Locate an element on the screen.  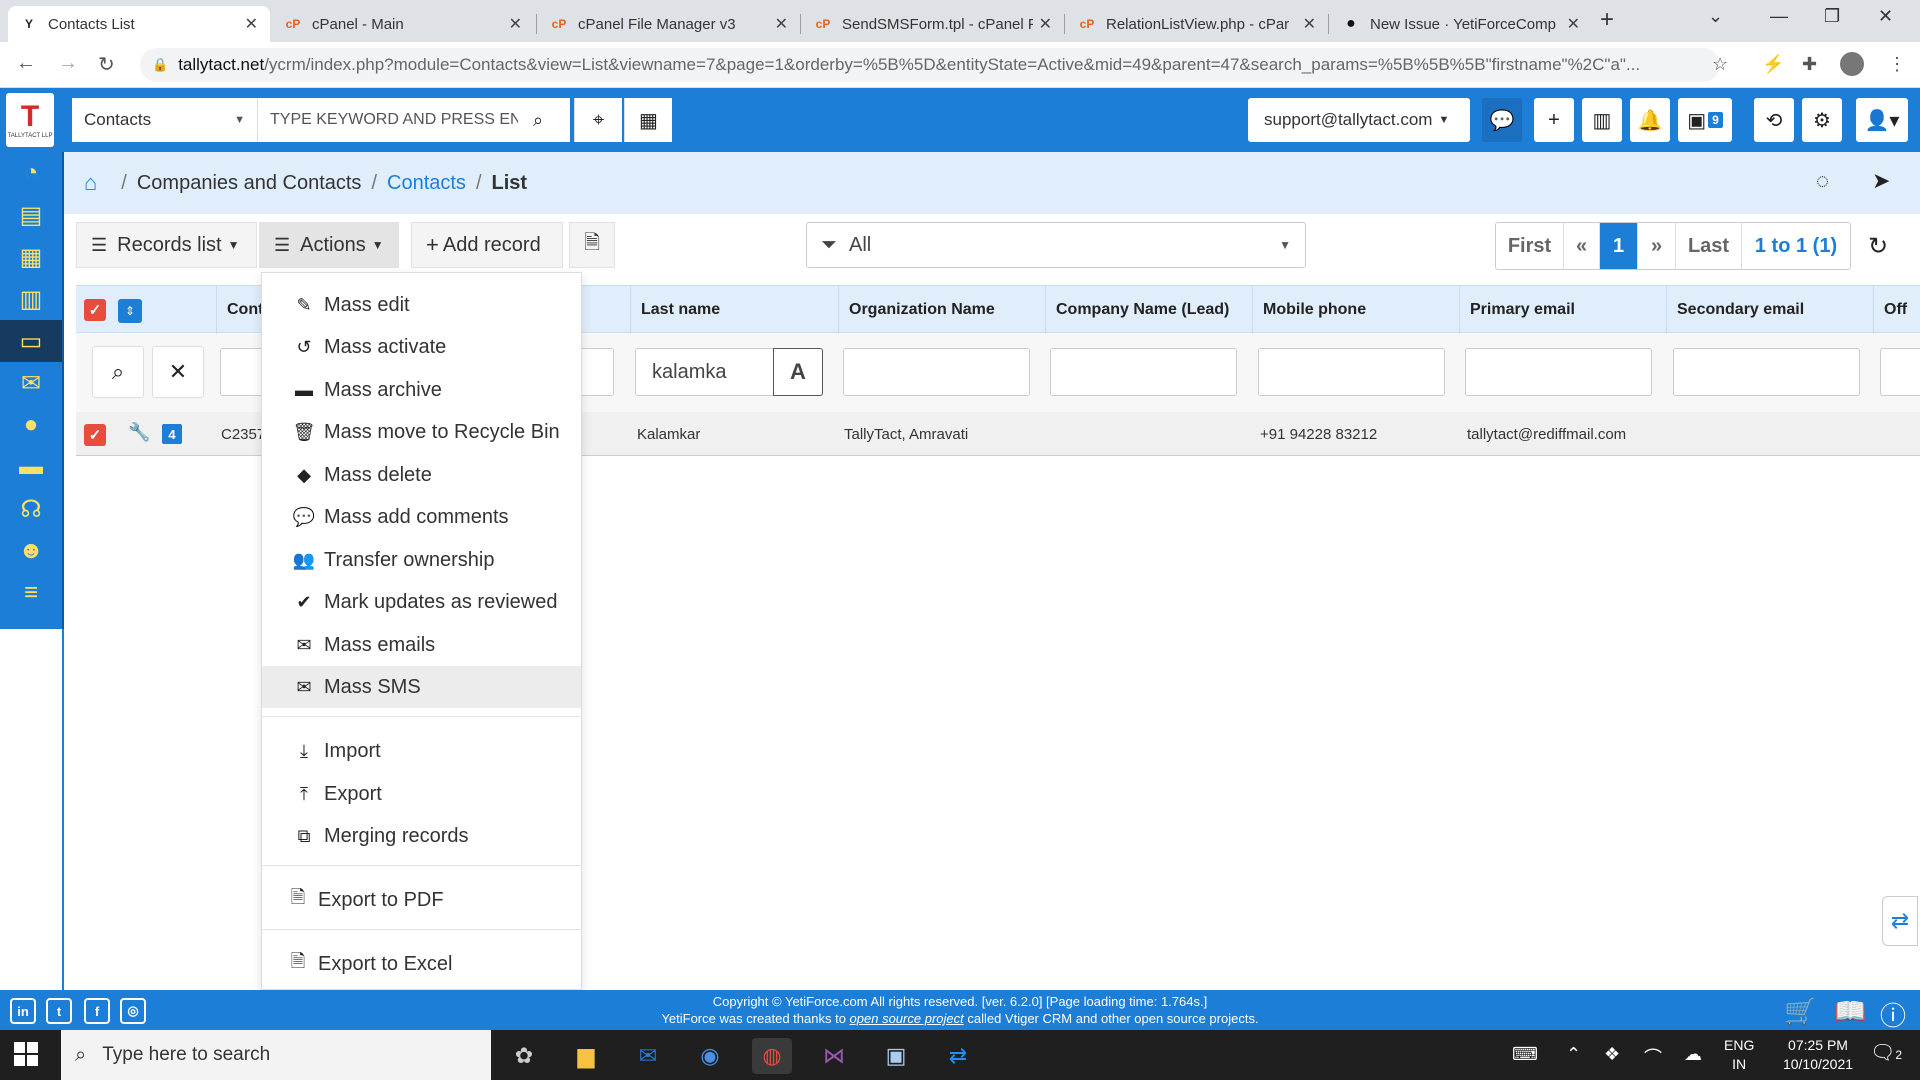
twitter-icon: t is located at coordinates (59, 1011).